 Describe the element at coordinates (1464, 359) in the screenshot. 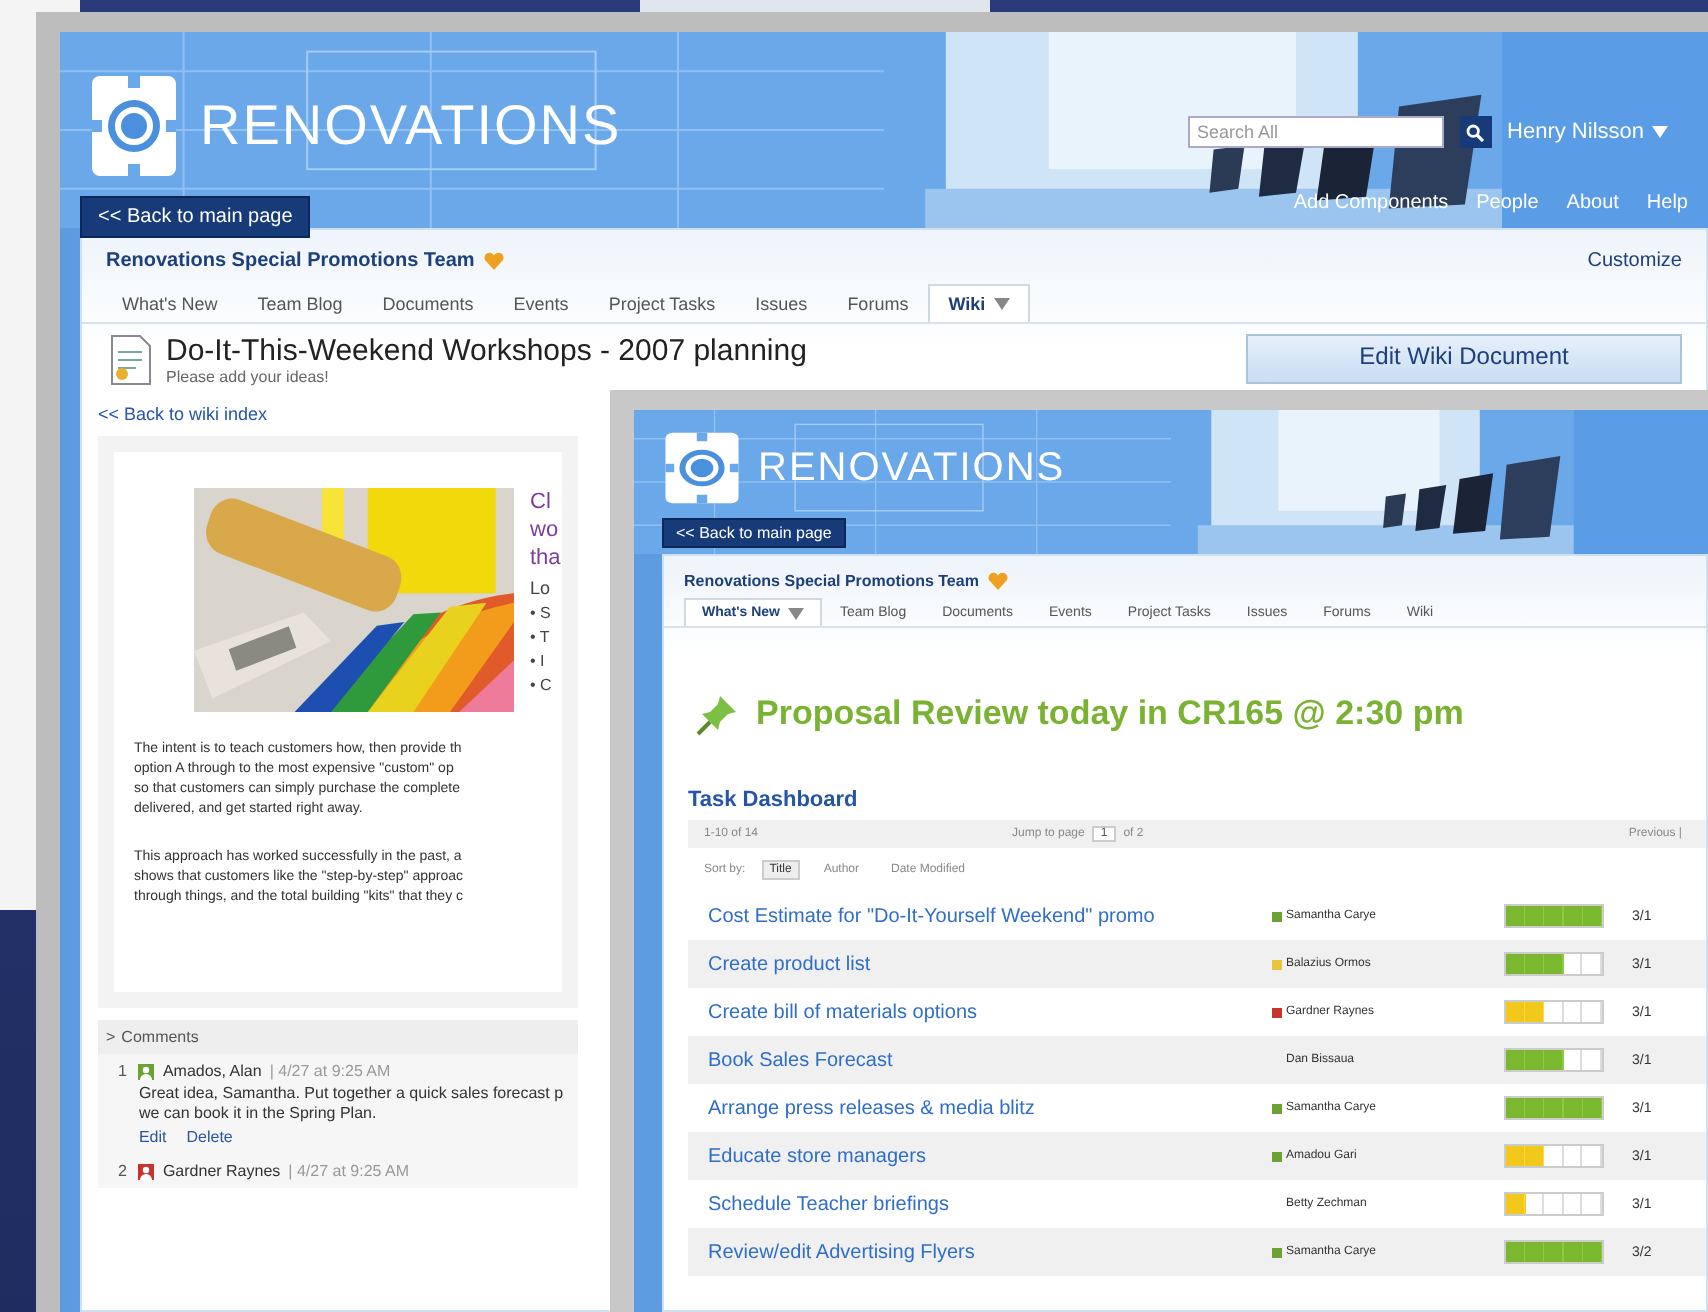

I see `edit-wiki-button: Edit Wiki Document` at that location.